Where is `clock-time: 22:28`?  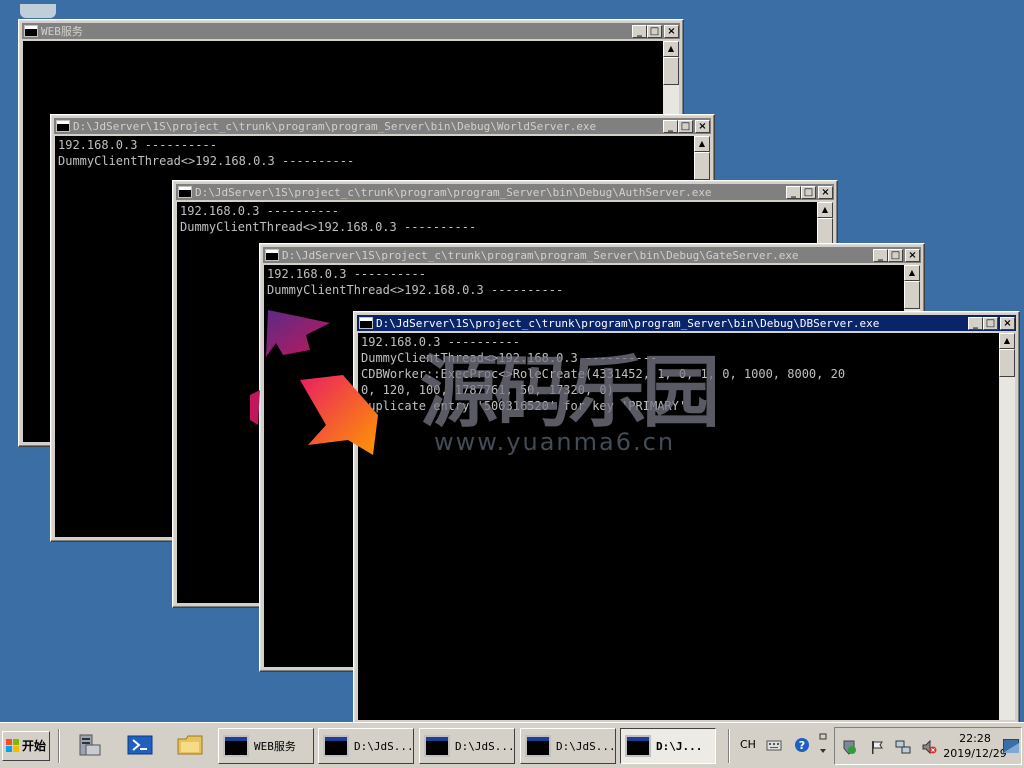 clock-time: 22:28 is located at coordinates (975, 738).